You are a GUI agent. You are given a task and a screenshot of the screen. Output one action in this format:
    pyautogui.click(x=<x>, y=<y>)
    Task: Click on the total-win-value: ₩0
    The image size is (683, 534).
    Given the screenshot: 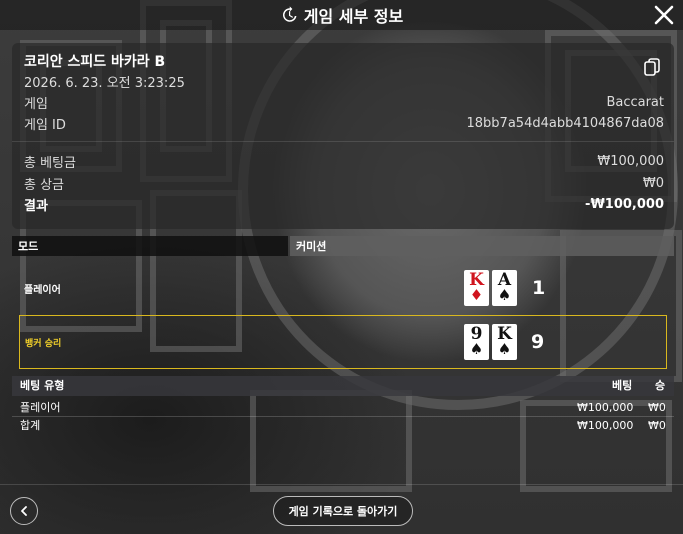 What is the action you would take?
    pyautogui.click(x=653, y=183)
    